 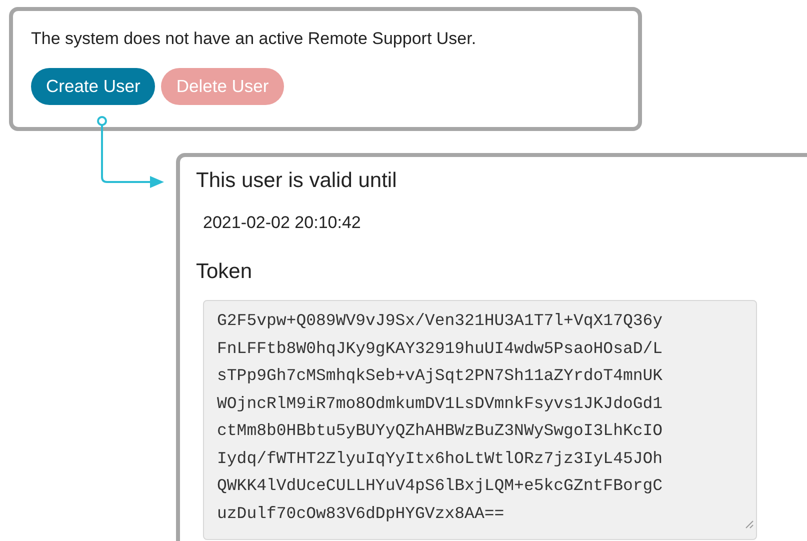 I want to click on token-label: Token, so click(x=225, y=272).